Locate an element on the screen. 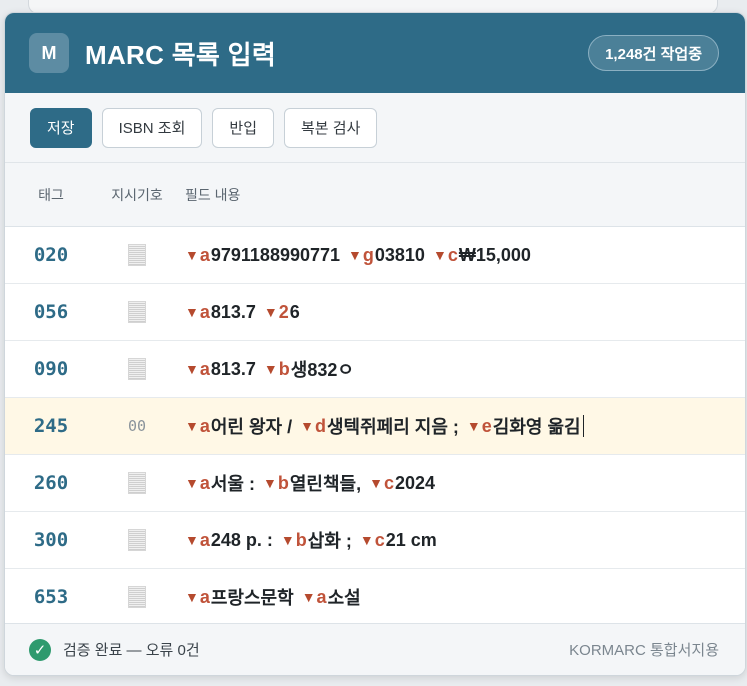 The image size is (747, 686). marc-field-row: 056 ▼ a 813.7 ▼ 2 6 is located at coordinates (375, 312).